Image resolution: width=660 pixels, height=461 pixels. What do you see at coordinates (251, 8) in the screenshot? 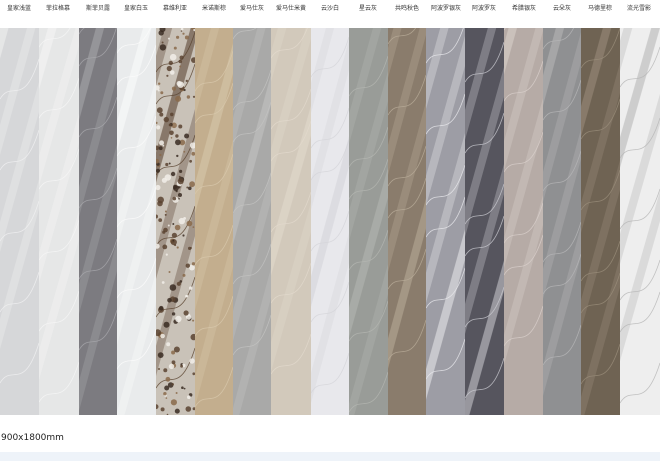
I see `swatch-label: 爱马仕灰` at bounding box center [251, 8].